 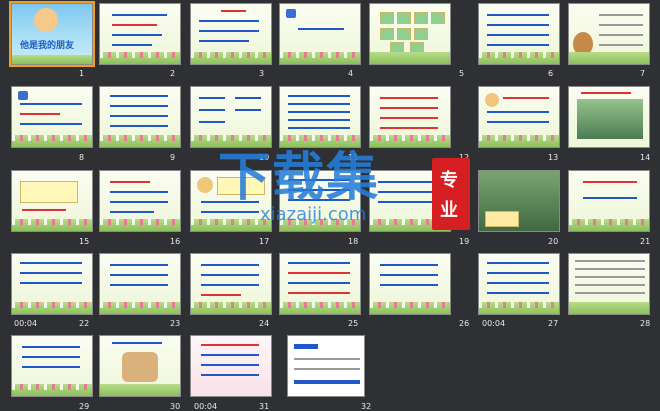 I want to click on slide-number: 10, so click(x=264, y=157).